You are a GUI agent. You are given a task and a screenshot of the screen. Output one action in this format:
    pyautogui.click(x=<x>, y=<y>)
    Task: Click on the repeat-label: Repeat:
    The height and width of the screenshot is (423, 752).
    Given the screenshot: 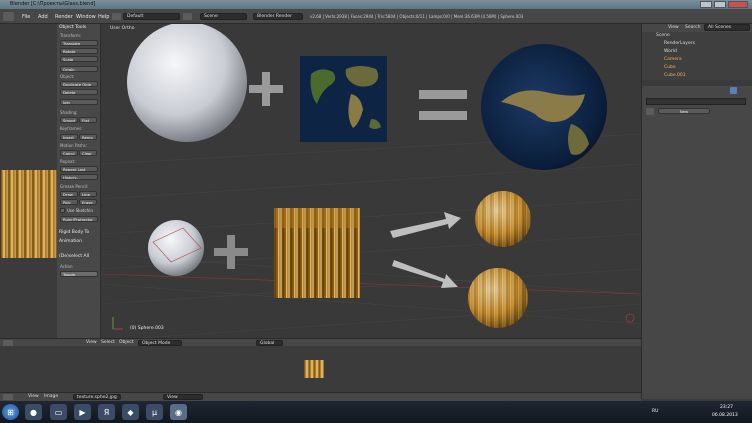 What is the action you would take?
    pyautogui.click(x=68, y=161)
    